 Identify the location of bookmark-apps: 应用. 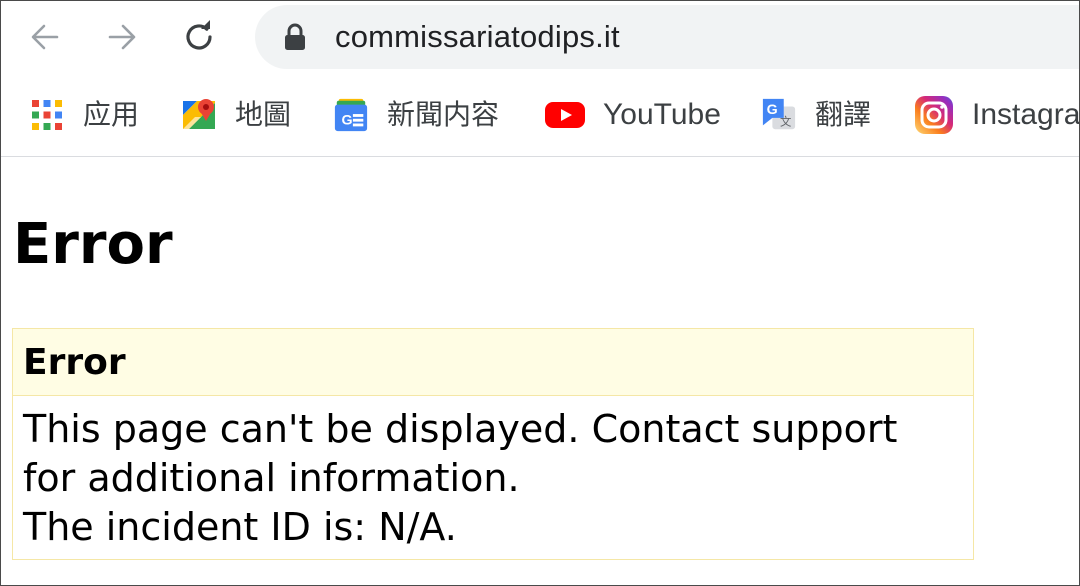
(84, 115).